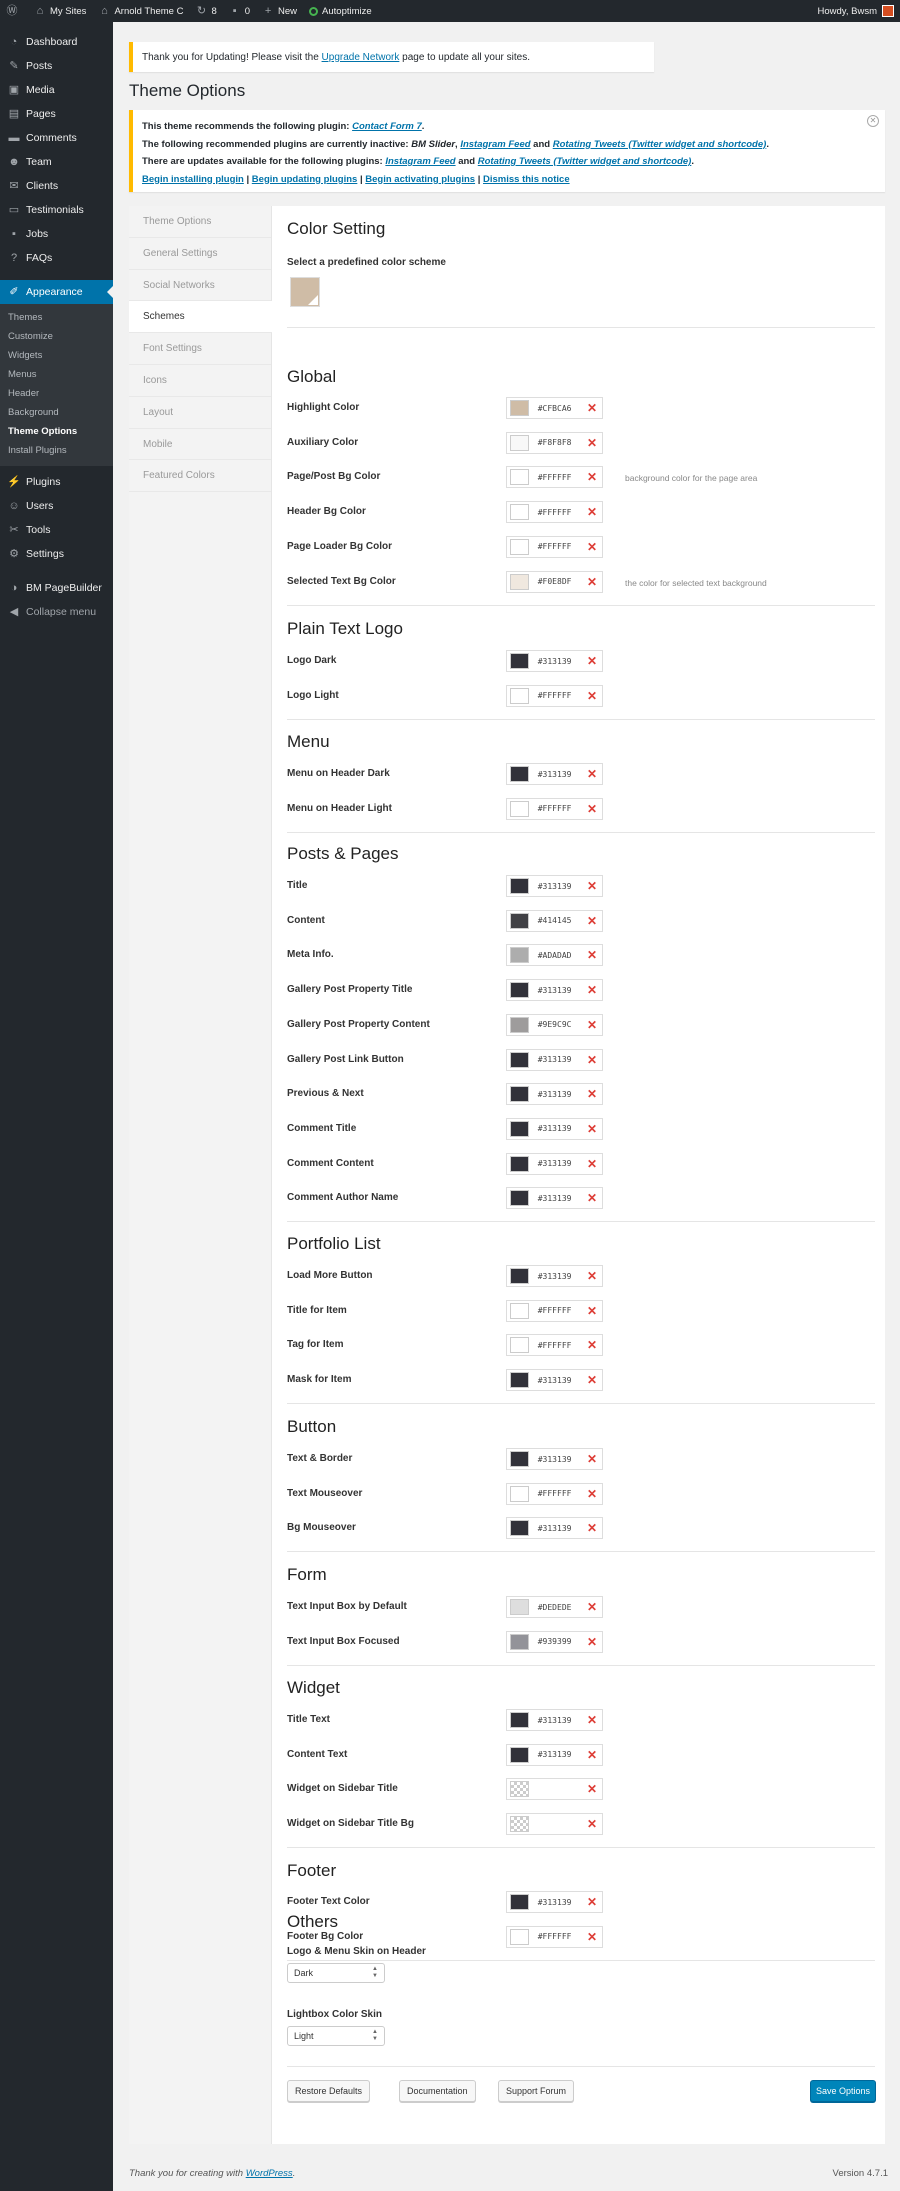  I want to click on my-sites-link: ⌂ My Sites, so click(60, 11).